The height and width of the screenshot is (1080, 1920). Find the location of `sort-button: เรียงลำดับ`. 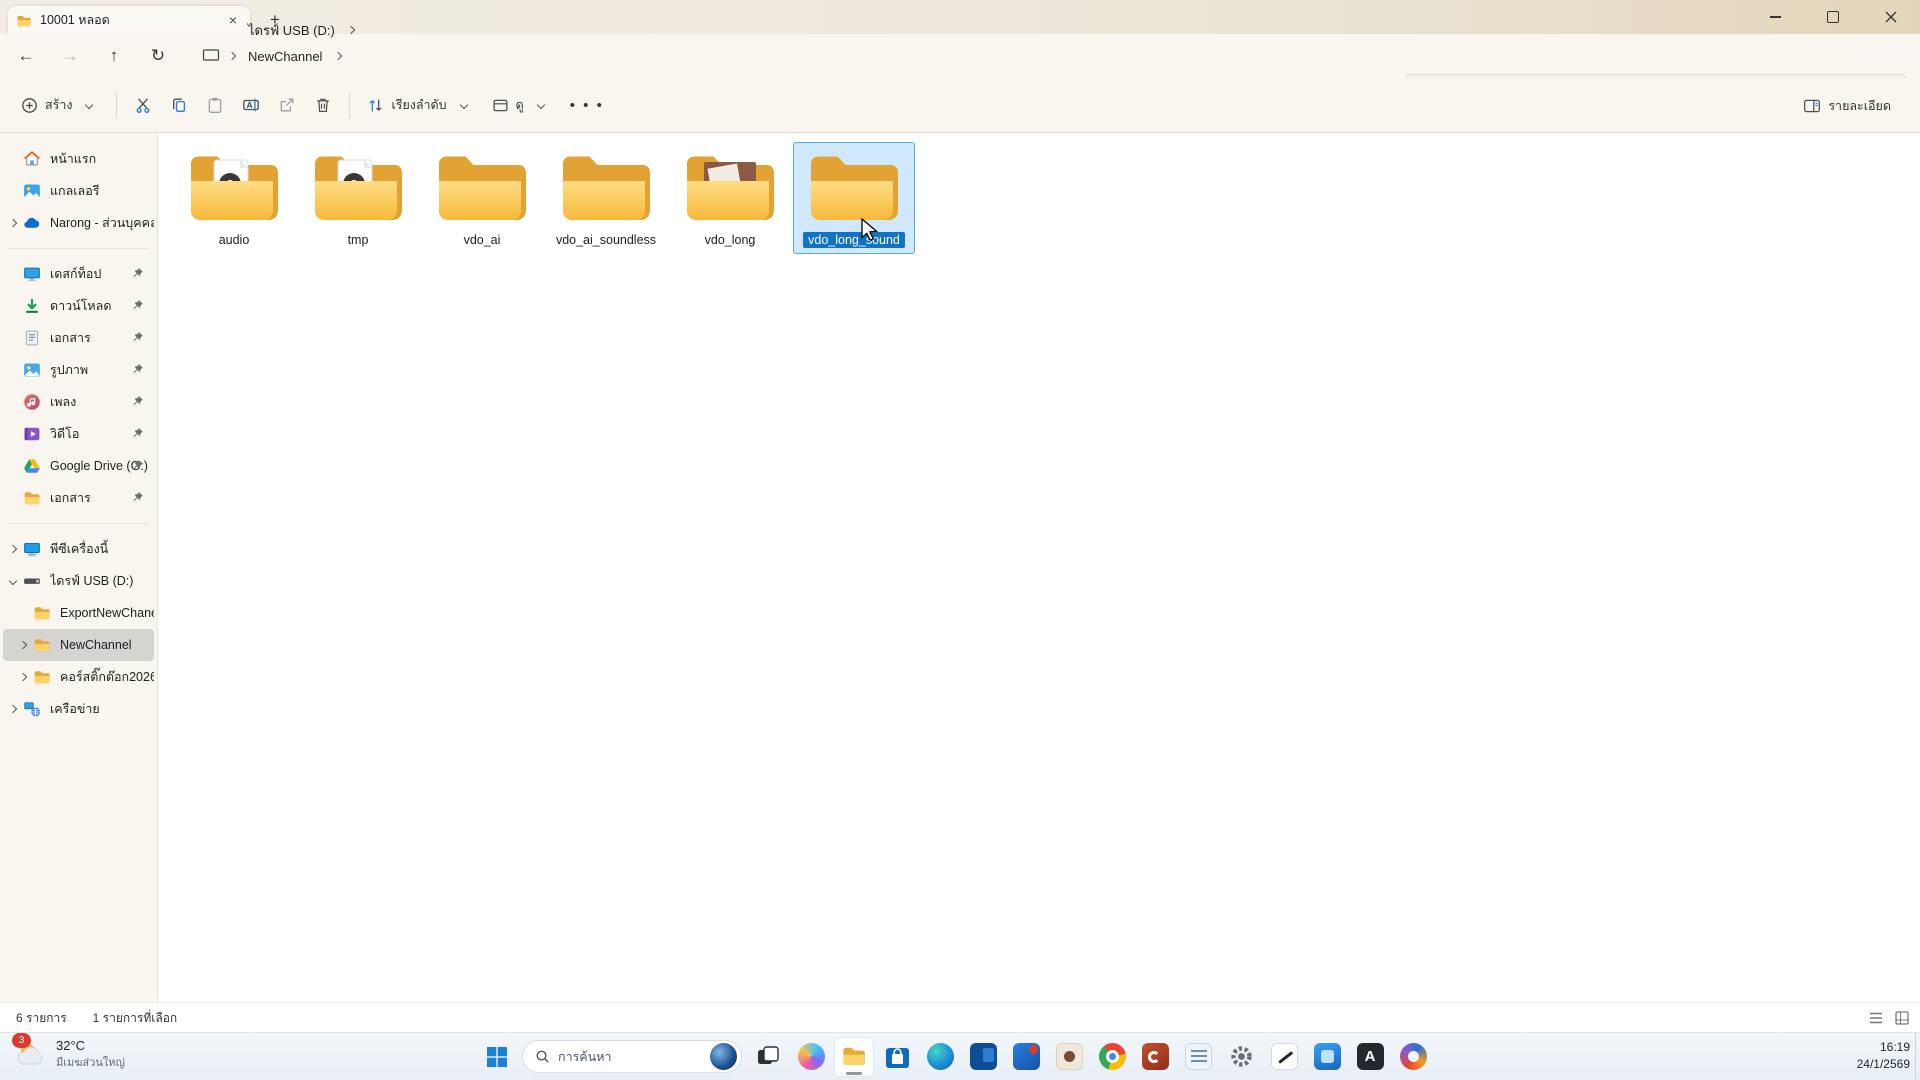

sort-button: เรียงลำดับ is located at coordinates (420, 105).